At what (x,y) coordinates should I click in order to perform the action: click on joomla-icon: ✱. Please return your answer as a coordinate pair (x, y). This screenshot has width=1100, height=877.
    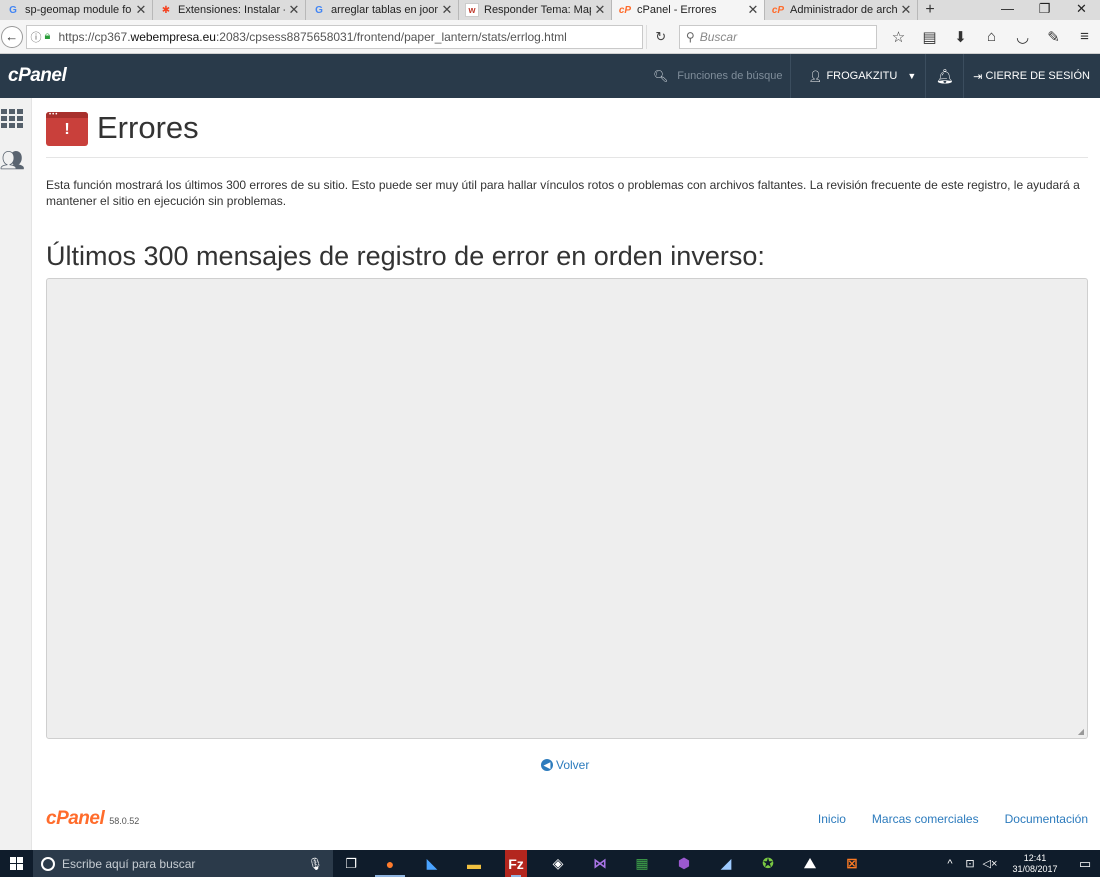
    Looking at the image, I should click on (166, 10).